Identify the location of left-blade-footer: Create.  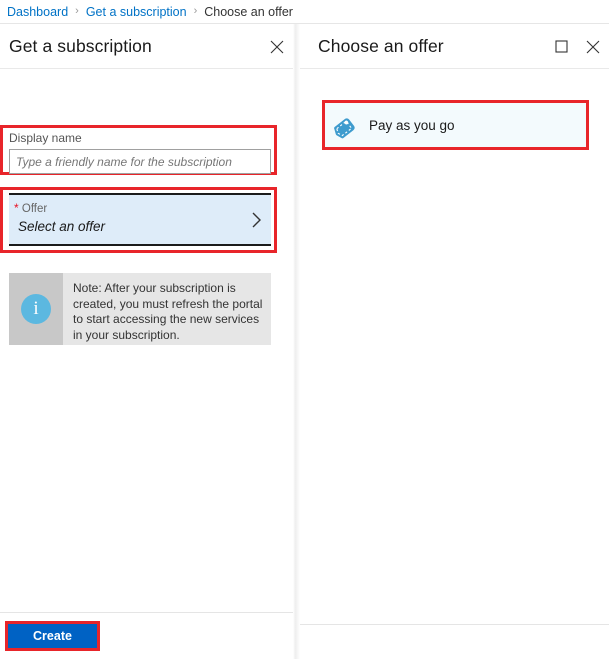
(146, 635).